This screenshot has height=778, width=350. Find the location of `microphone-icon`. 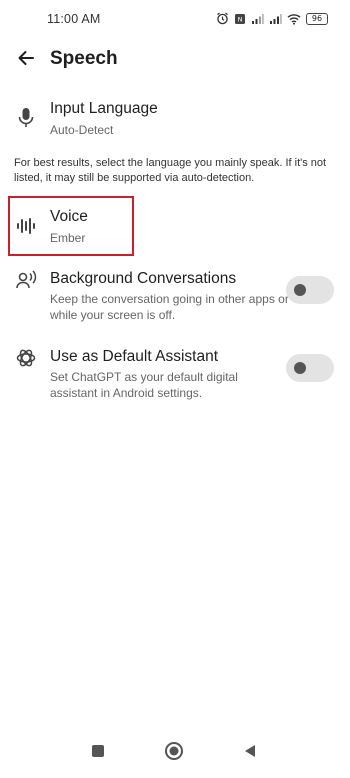

microphone-icon is located at coordinates (26, 118).